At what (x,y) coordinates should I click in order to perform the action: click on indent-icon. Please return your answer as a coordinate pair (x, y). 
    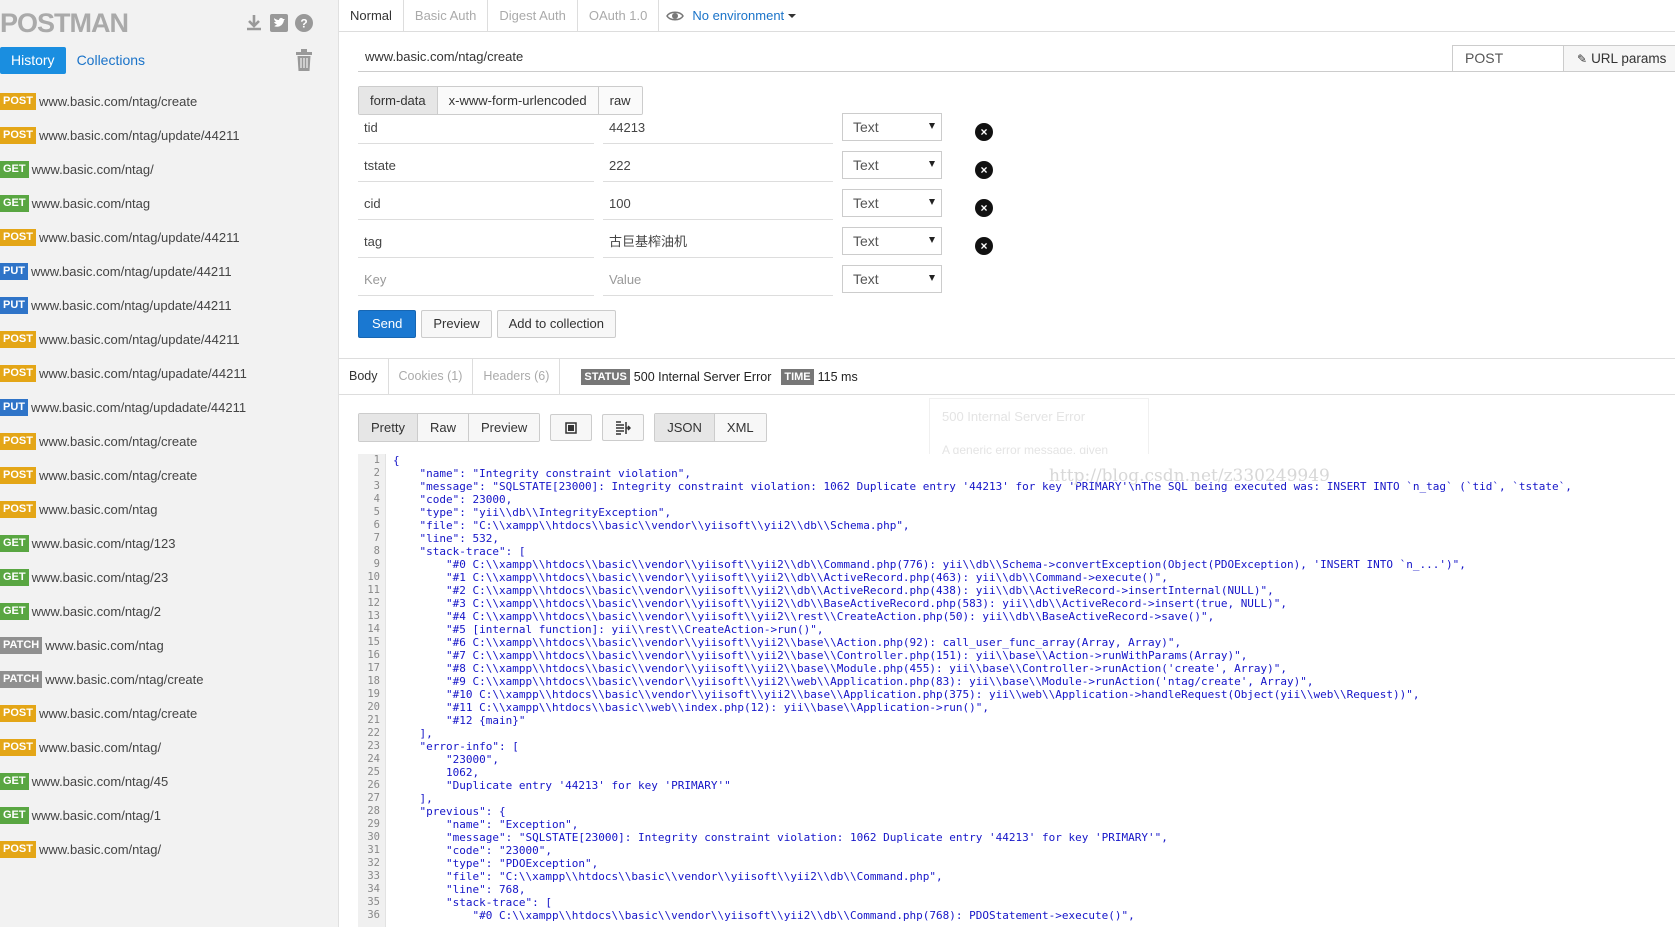
    Looking at the image, I should click on (623, 427).